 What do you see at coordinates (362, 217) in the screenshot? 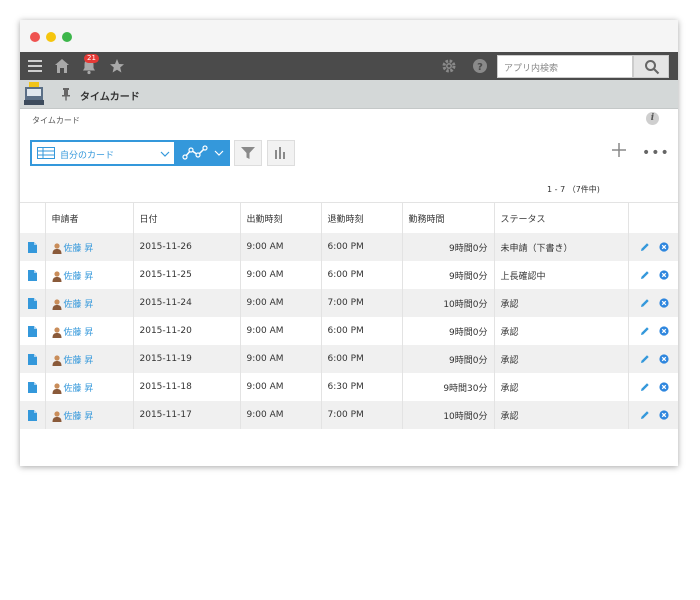
I see `column-header-clock-out: 退勤時刻` at bounding box center [362, 217].